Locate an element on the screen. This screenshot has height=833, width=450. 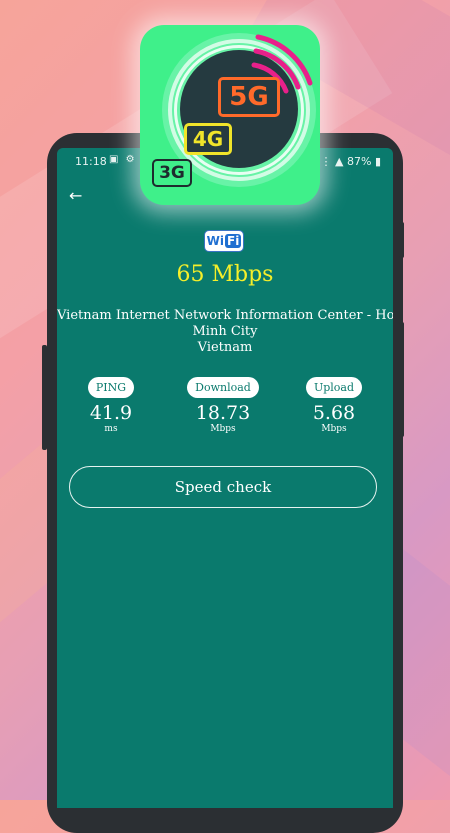
logo-4g-label: 4G is located at coordinates (208, 139).